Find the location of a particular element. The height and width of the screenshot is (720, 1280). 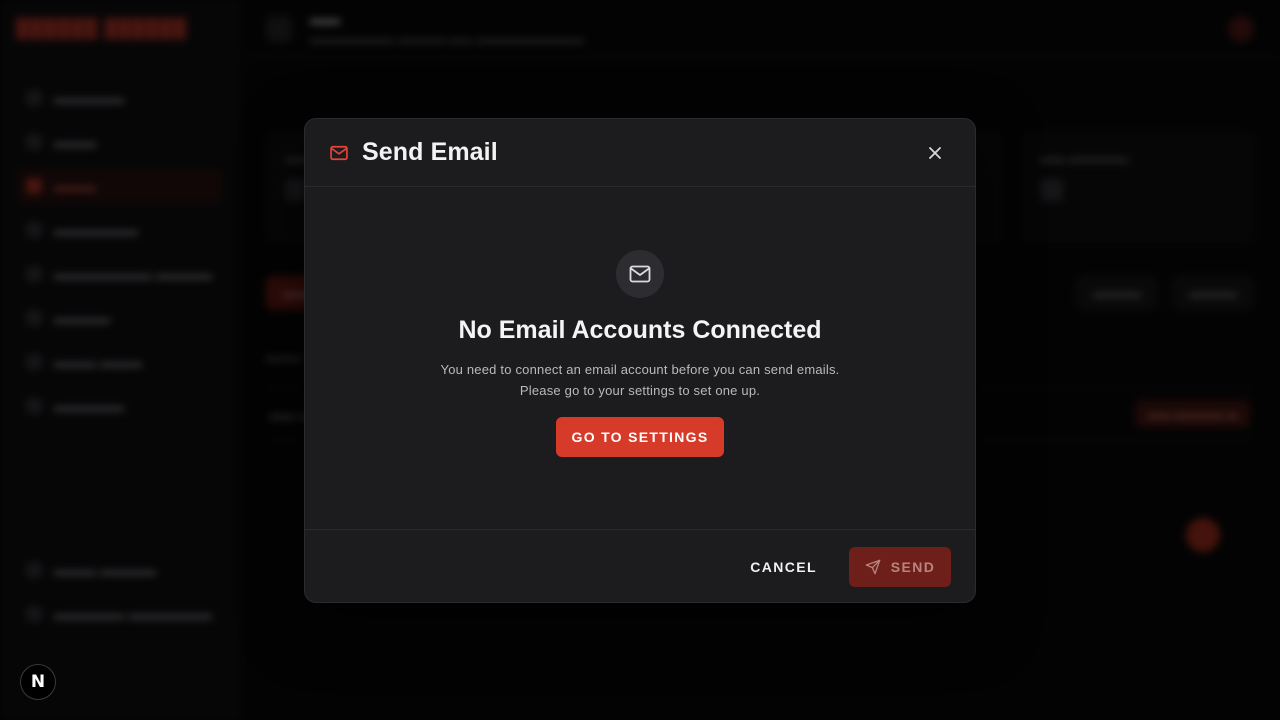

empty-state-title: No Email Accounts Connected is located at coordinates (640, 330).